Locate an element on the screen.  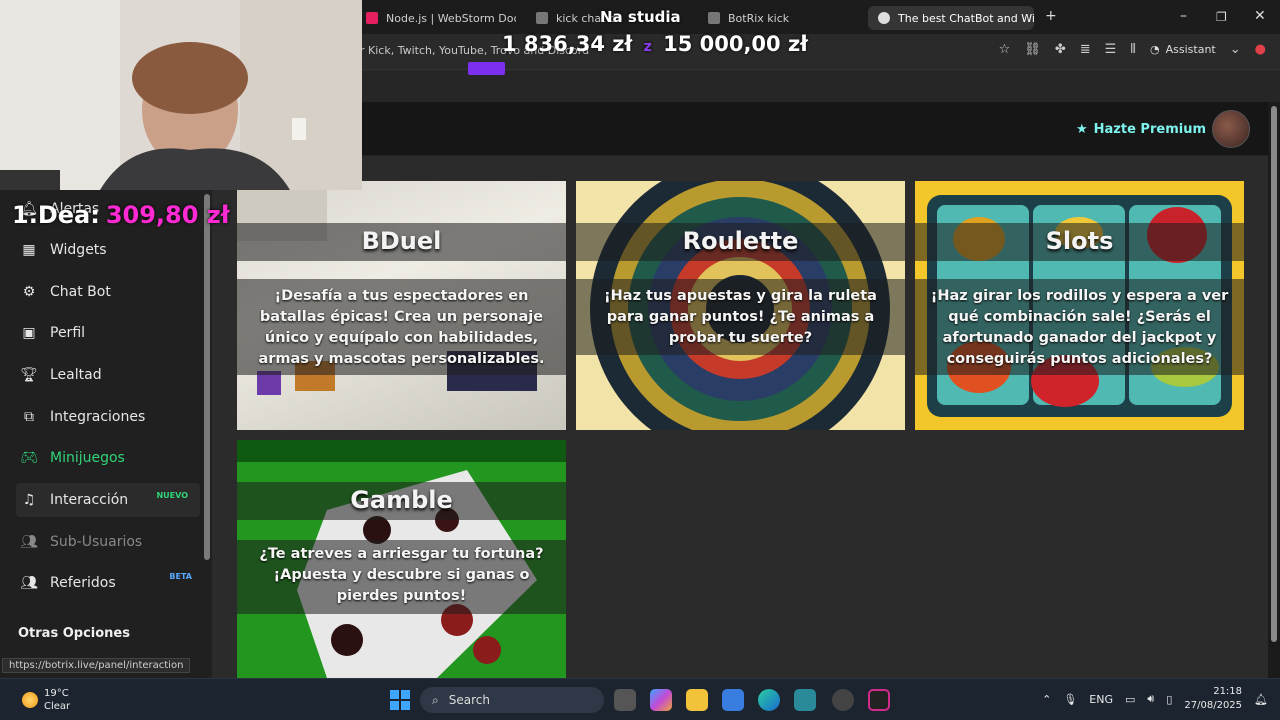
edge-icon is located at coordinates (769, 700).